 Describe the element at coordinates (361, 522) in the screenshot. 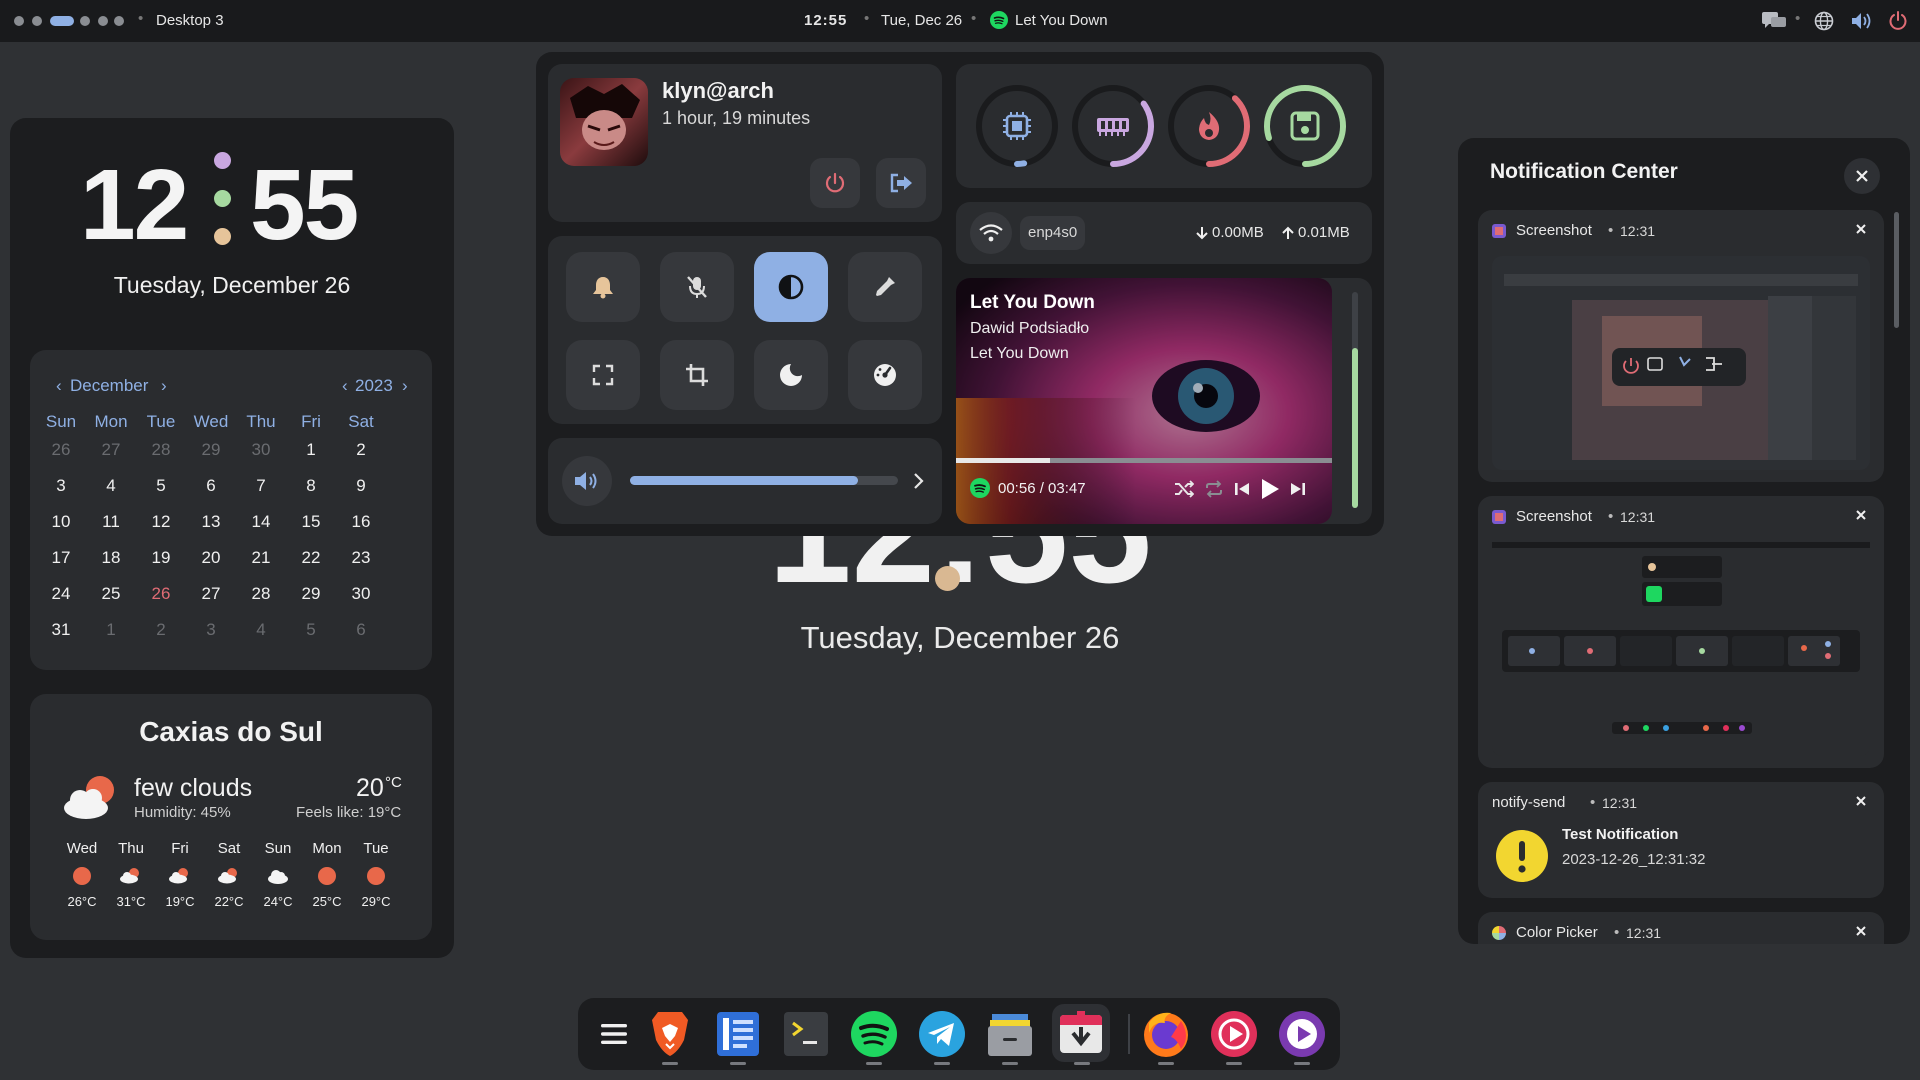

I see `calendar-day: 16` at that location.